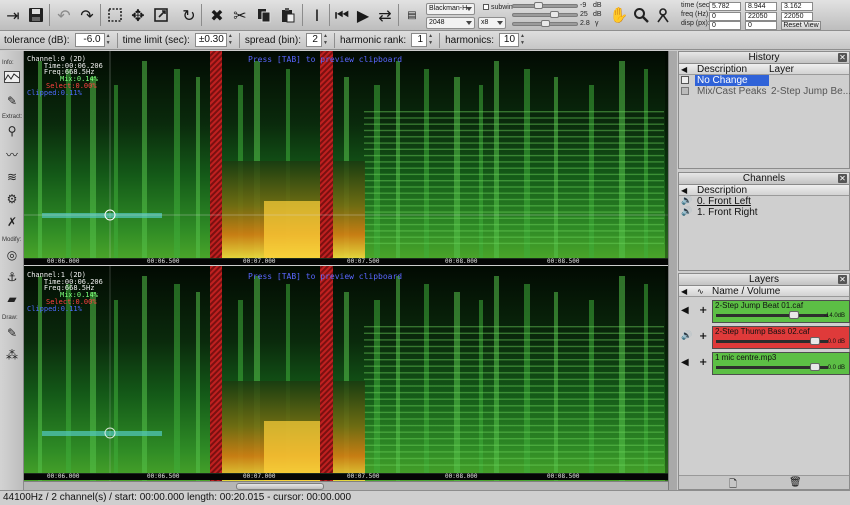 The width and height of the screenshot is (850, 505). I want to click on layer-box: 2-Step Jump Beat 01.caf -14.0dB, so click(781, 311).